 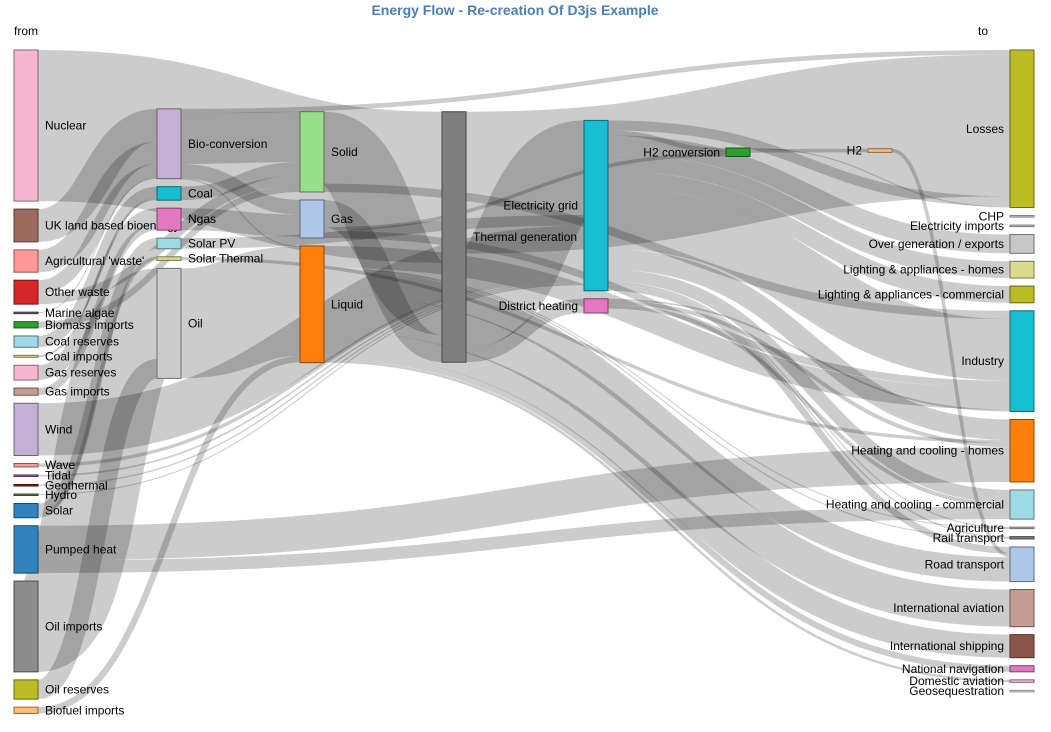 I want to click on node-oil_reserves: Oil reserves, so click(x=61, y=689).